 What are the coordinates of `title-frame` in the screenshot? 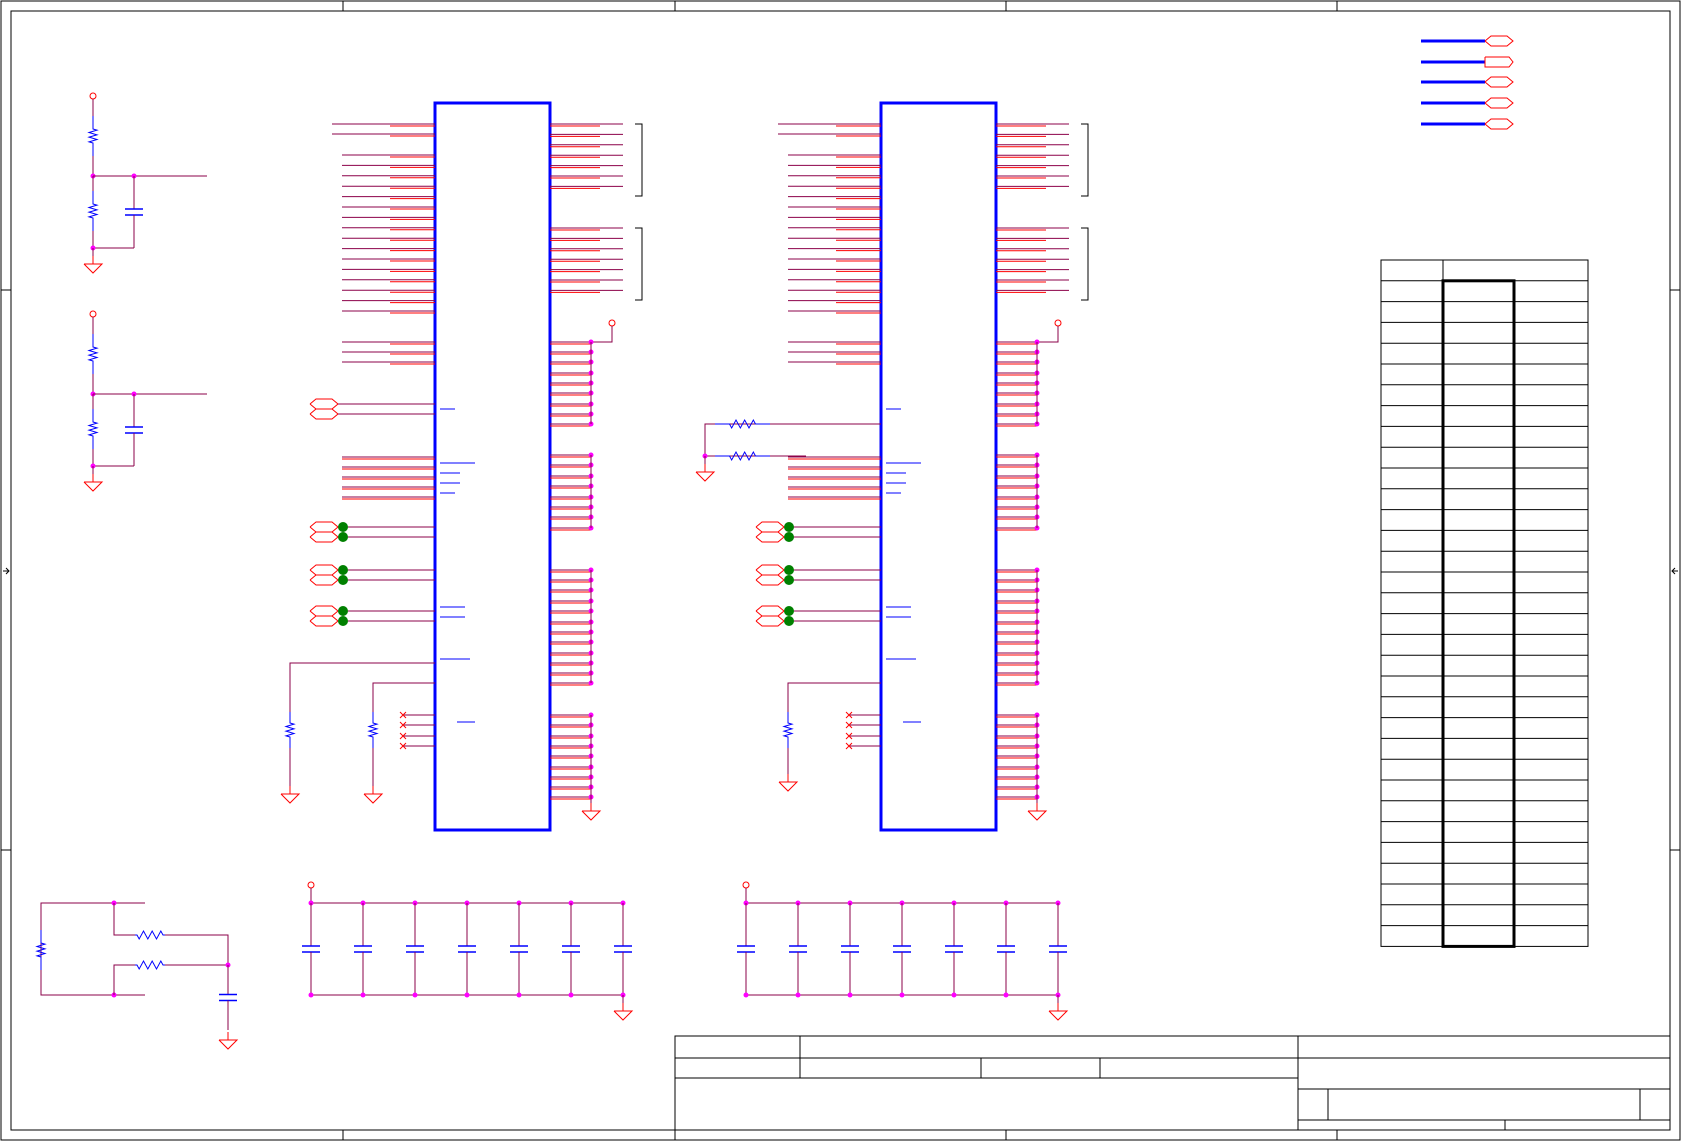 It's located at (1172, 1083).